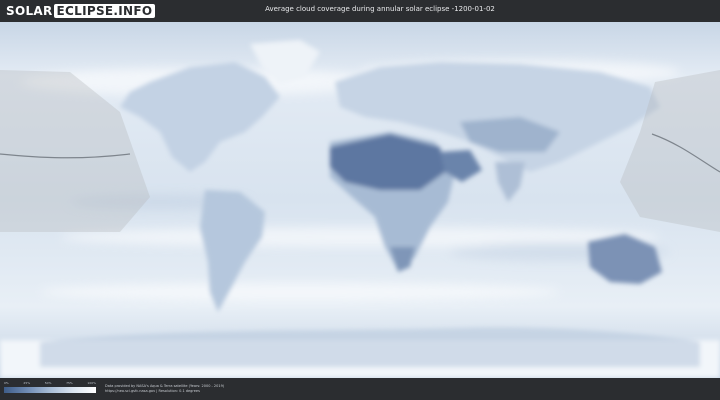 This screenshot has height=400, width=720. Describe the element at coordinates (50, 390) in the screenshot. I see `cloud-coverage-colorbar` at that location.